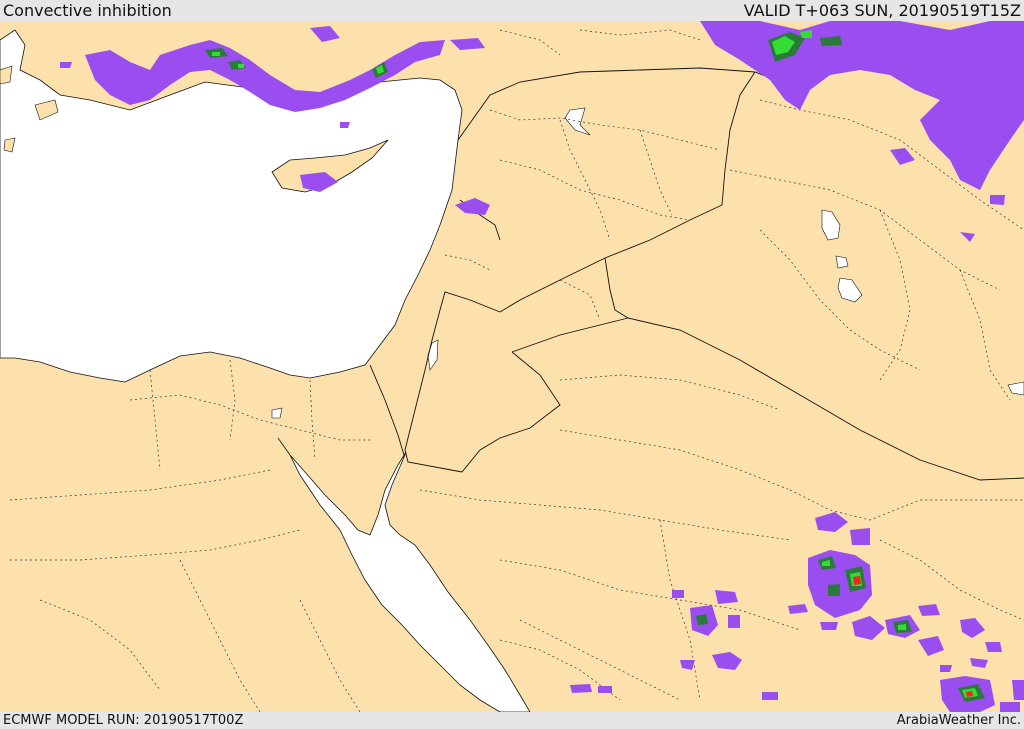  Describe the element at coordinates (958, 720) in the screenshot. I see `credit-label: ArabiaWeather Inc.` at that location.